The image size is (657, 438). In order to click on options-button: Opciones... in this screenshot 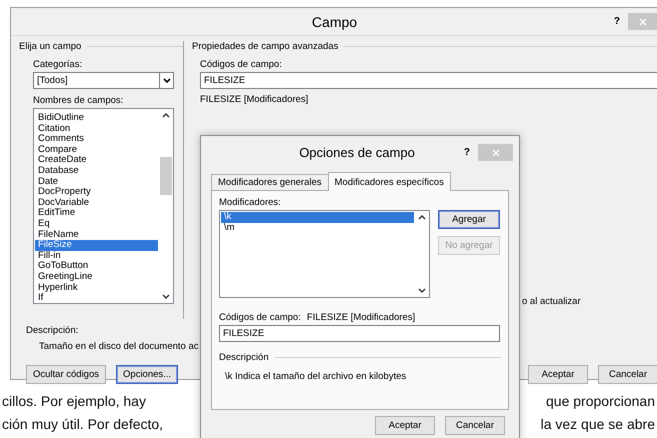, I will do `click(147, 374)`.